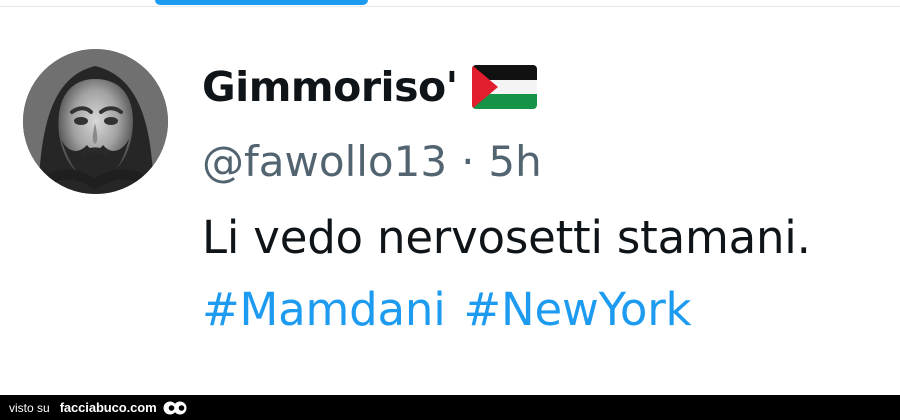 The height and width of the screenshot is (420, 900). I want to click on display-name: Gimmoriso', so click(330, 87).